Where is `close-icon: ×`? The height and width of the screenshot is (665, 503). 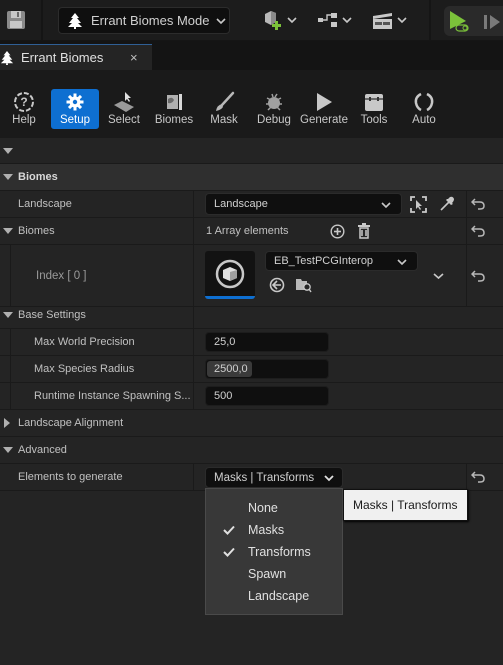
close-icon: × is located at coordinates (134, 57).